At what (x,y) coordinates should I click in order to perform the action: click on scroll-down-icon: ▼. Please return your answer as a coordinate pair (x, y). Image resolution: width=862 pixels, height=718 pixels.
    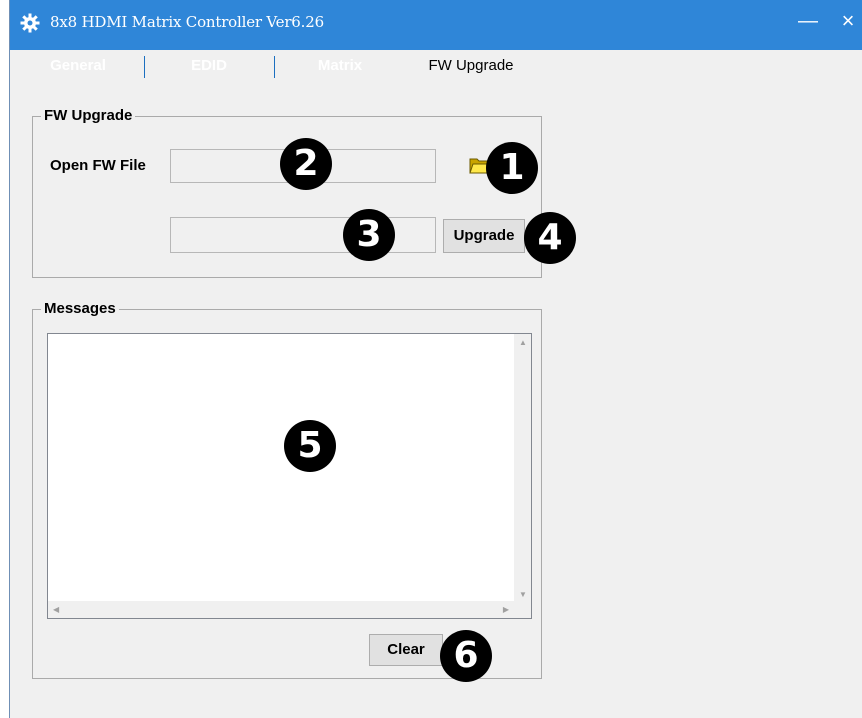
    Looking at the image, I should click on (523, 594).